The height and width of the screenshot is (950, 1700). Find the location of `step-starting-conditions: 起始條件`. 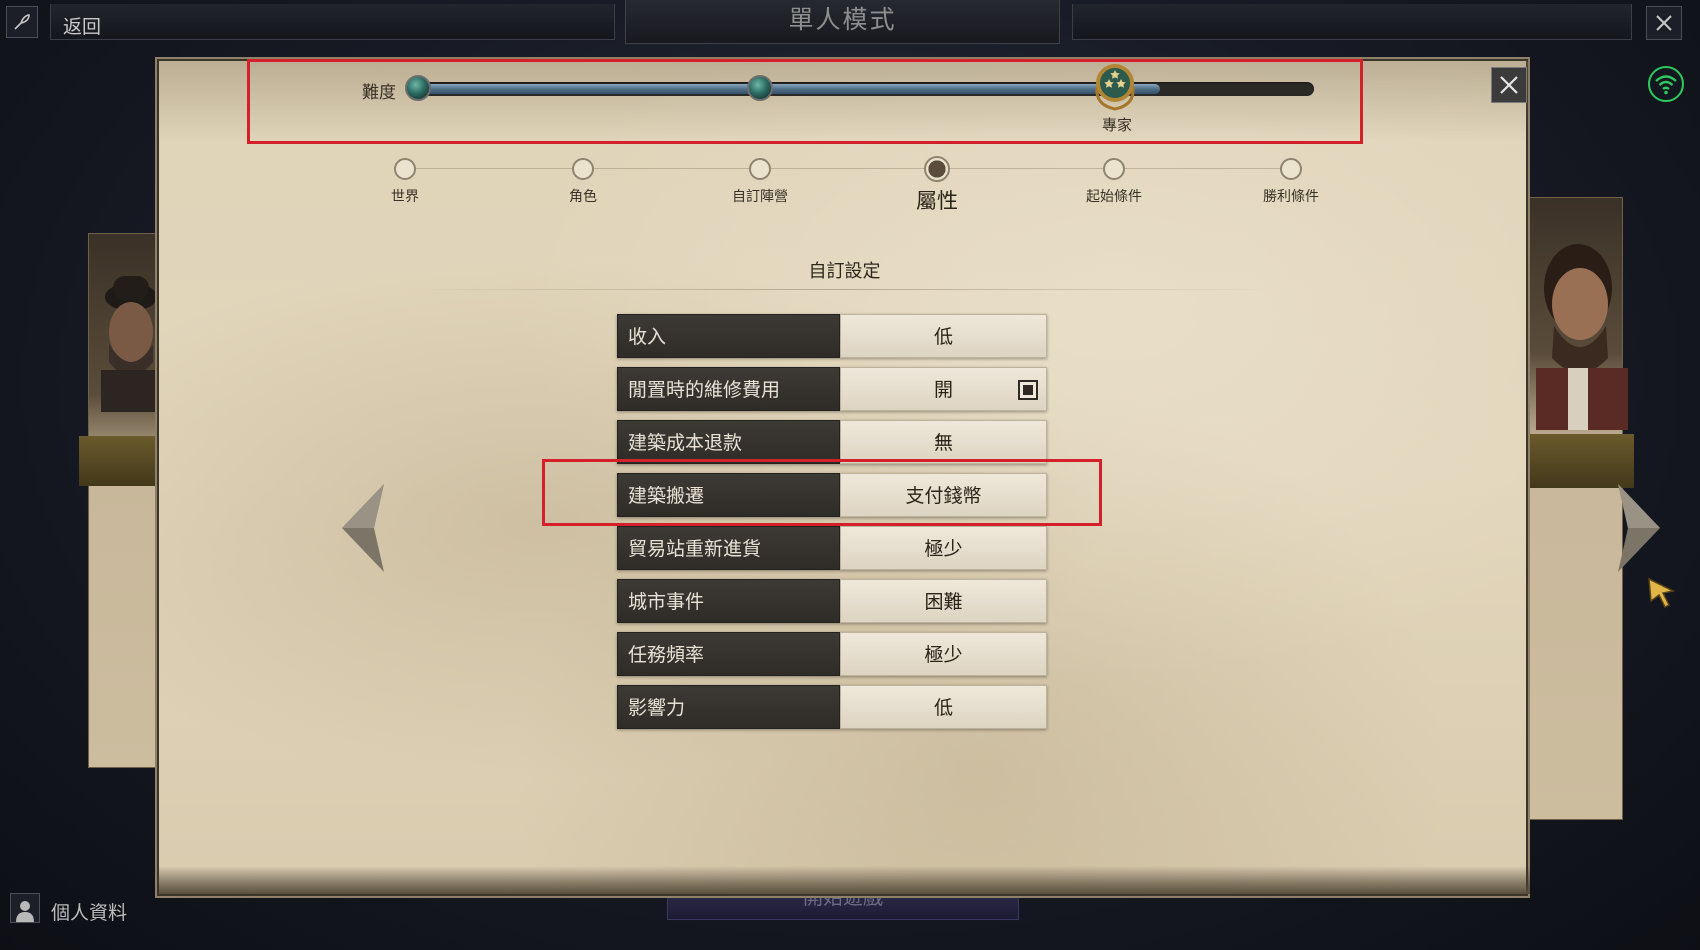

step-starting-conditions: 起始條件 is located at coordinates (1114, 182).